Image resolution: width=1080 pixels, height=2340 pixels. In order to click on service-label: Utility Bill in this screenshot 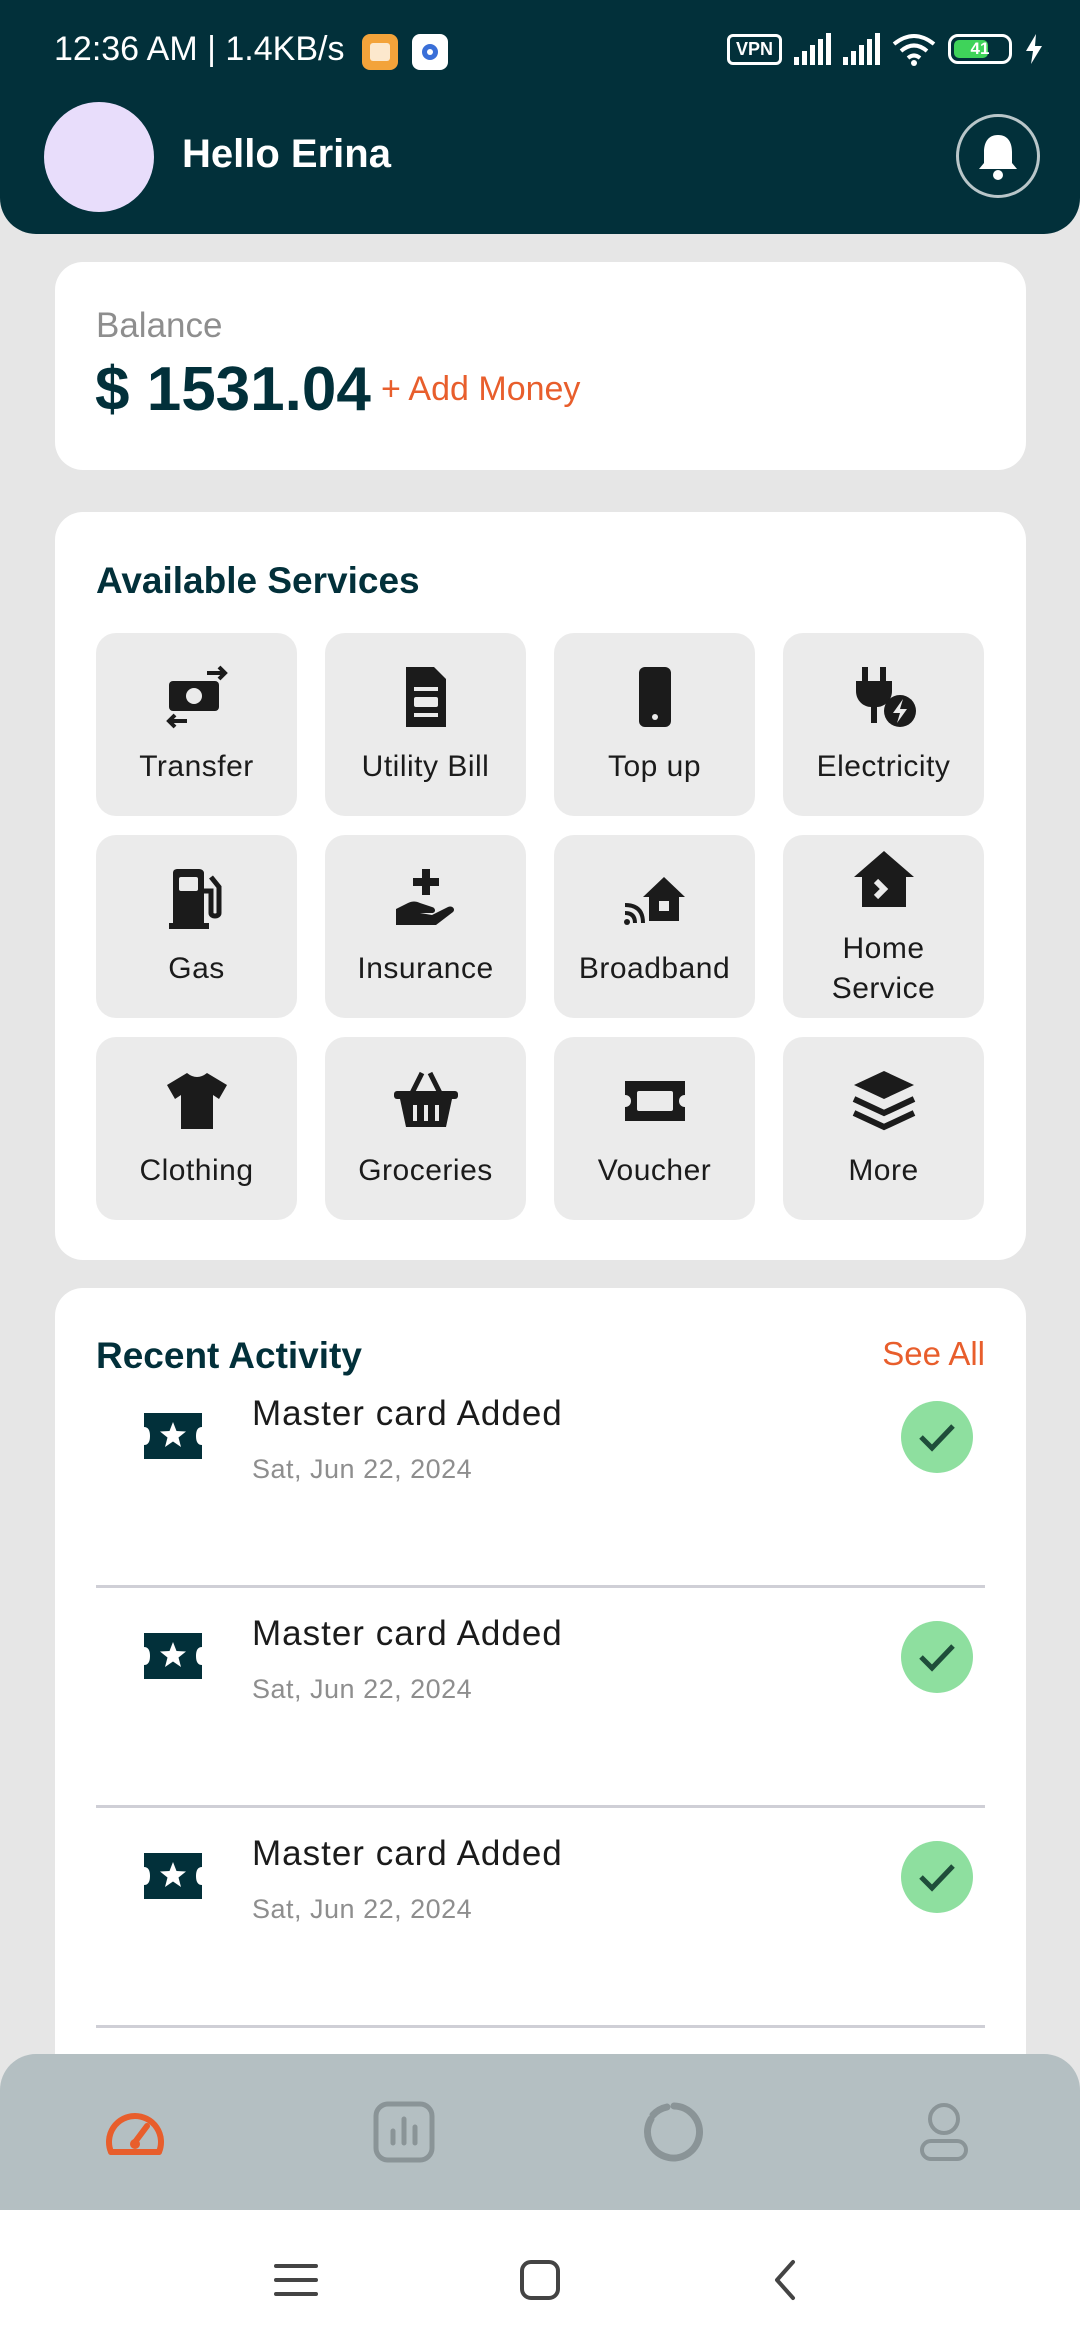, I will do `click(425, 766)`.